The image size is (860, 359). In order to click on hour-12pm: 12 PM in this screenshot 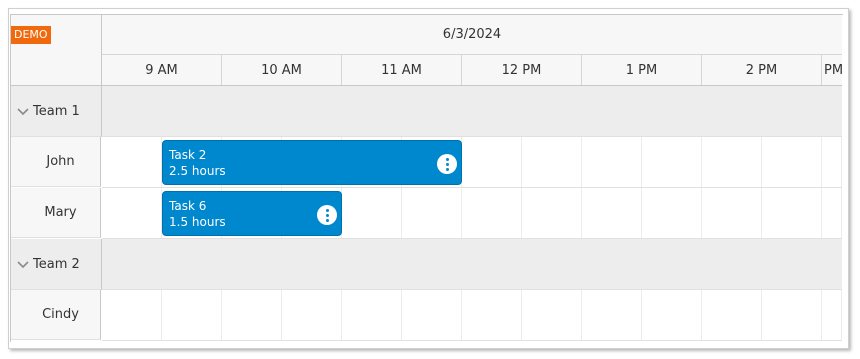, I will do `click(522, 70)`.